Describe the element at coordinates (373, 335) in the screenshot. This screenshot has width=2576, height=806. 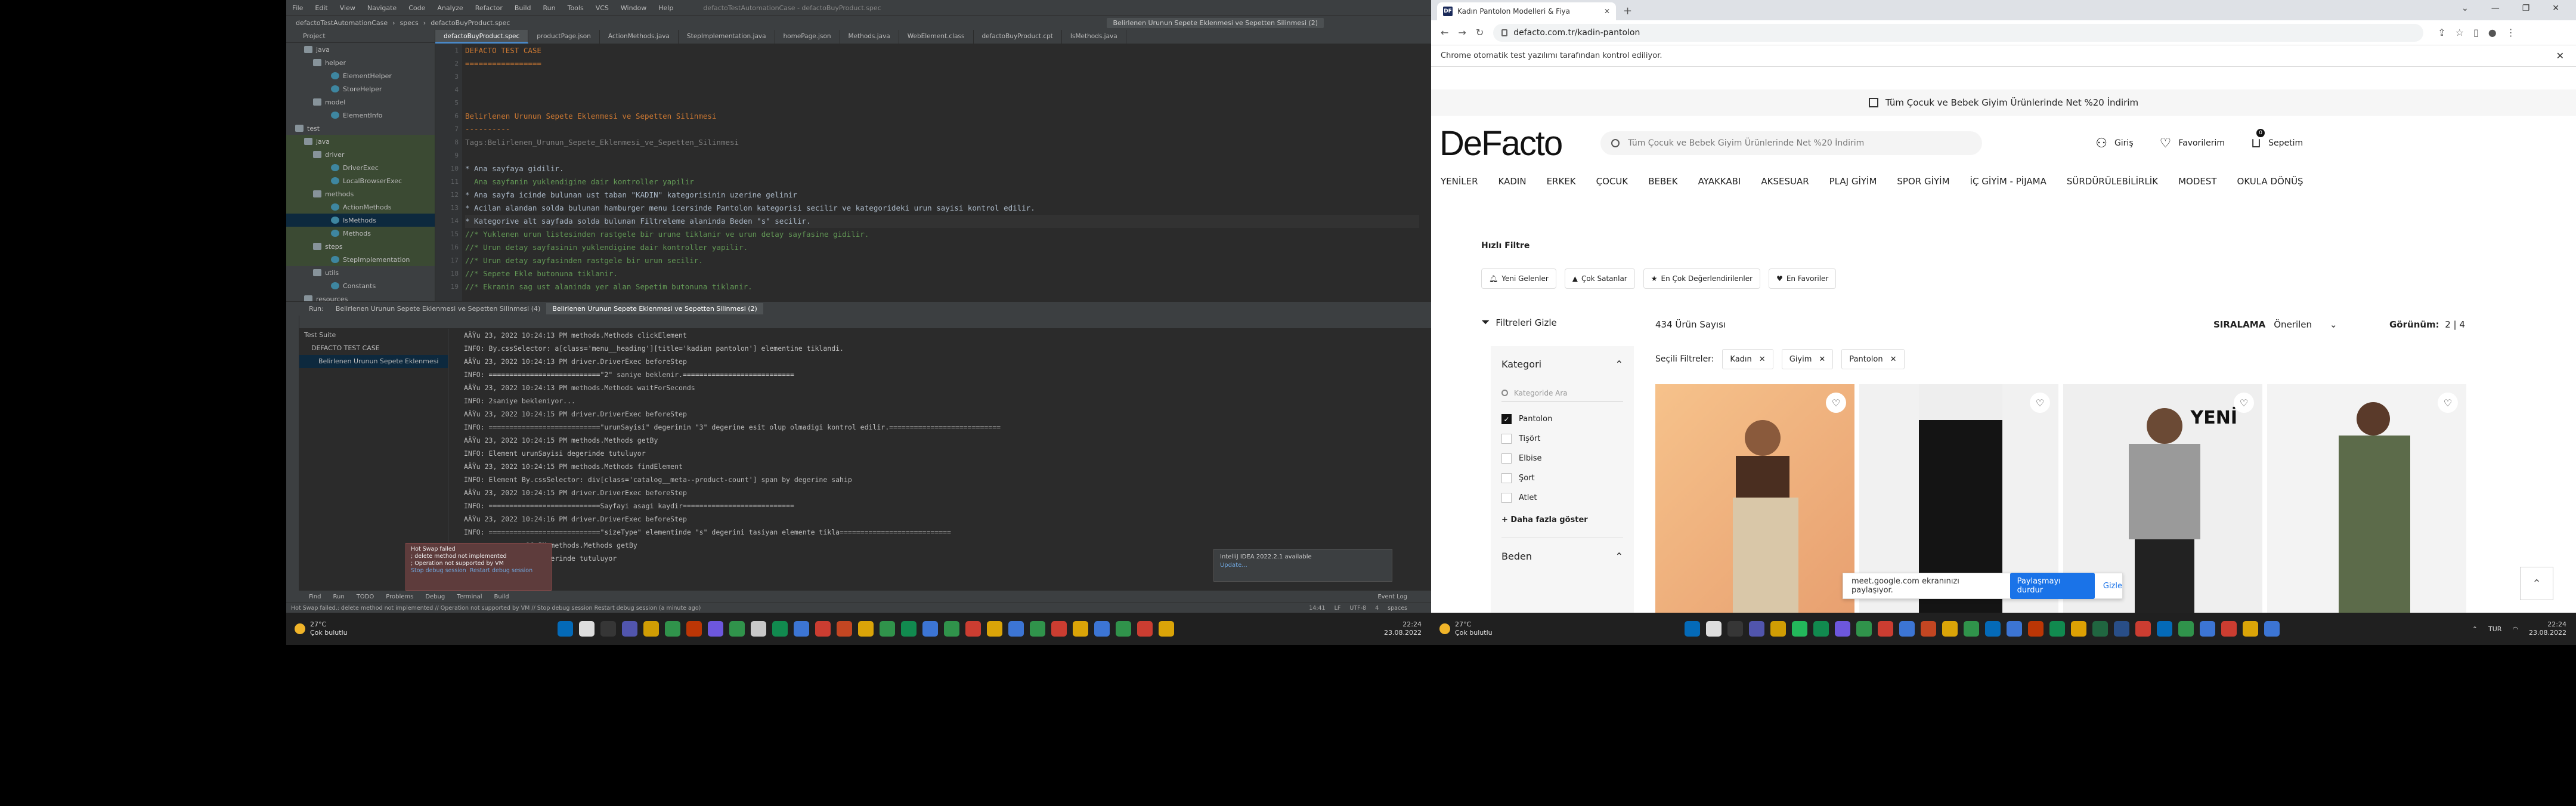
I see `test-tree-item: Test Suite` at that location.